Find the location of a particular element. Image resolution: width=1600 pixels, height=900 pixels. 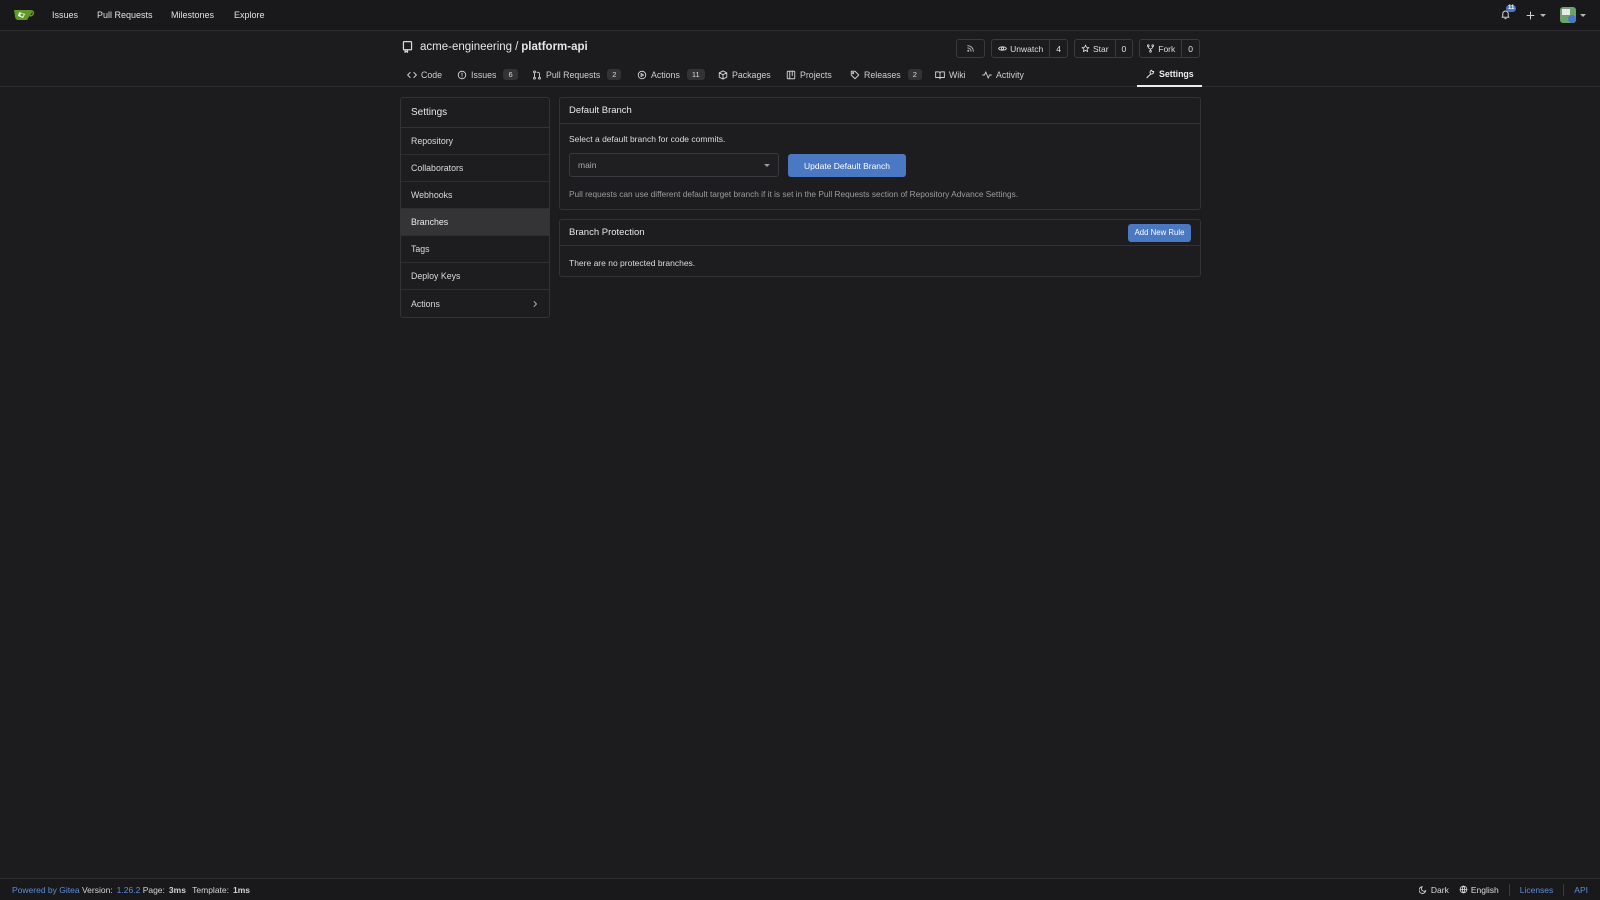

topnav-right: 11 is located at coordinates (1543, 13).